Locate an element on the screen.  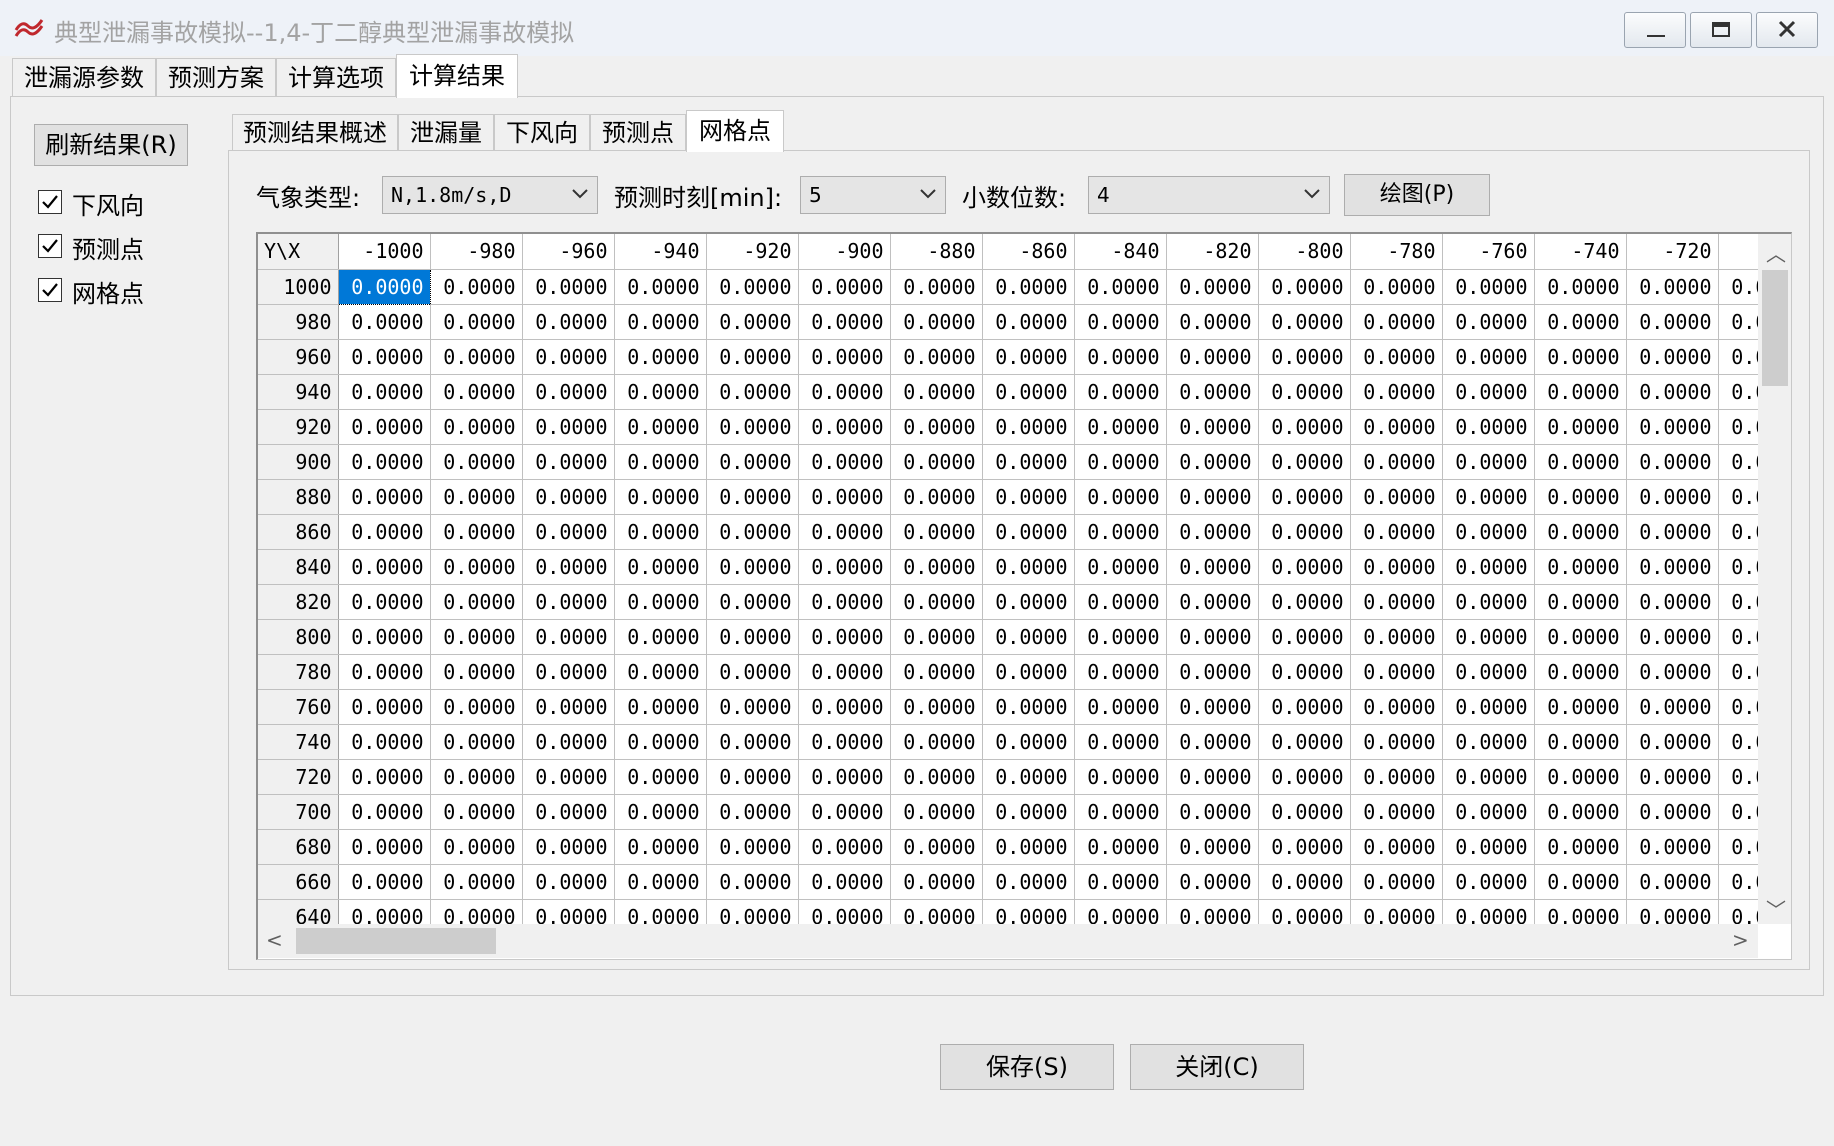
scroll-left-icon: < is located at coordinates (274, 940).